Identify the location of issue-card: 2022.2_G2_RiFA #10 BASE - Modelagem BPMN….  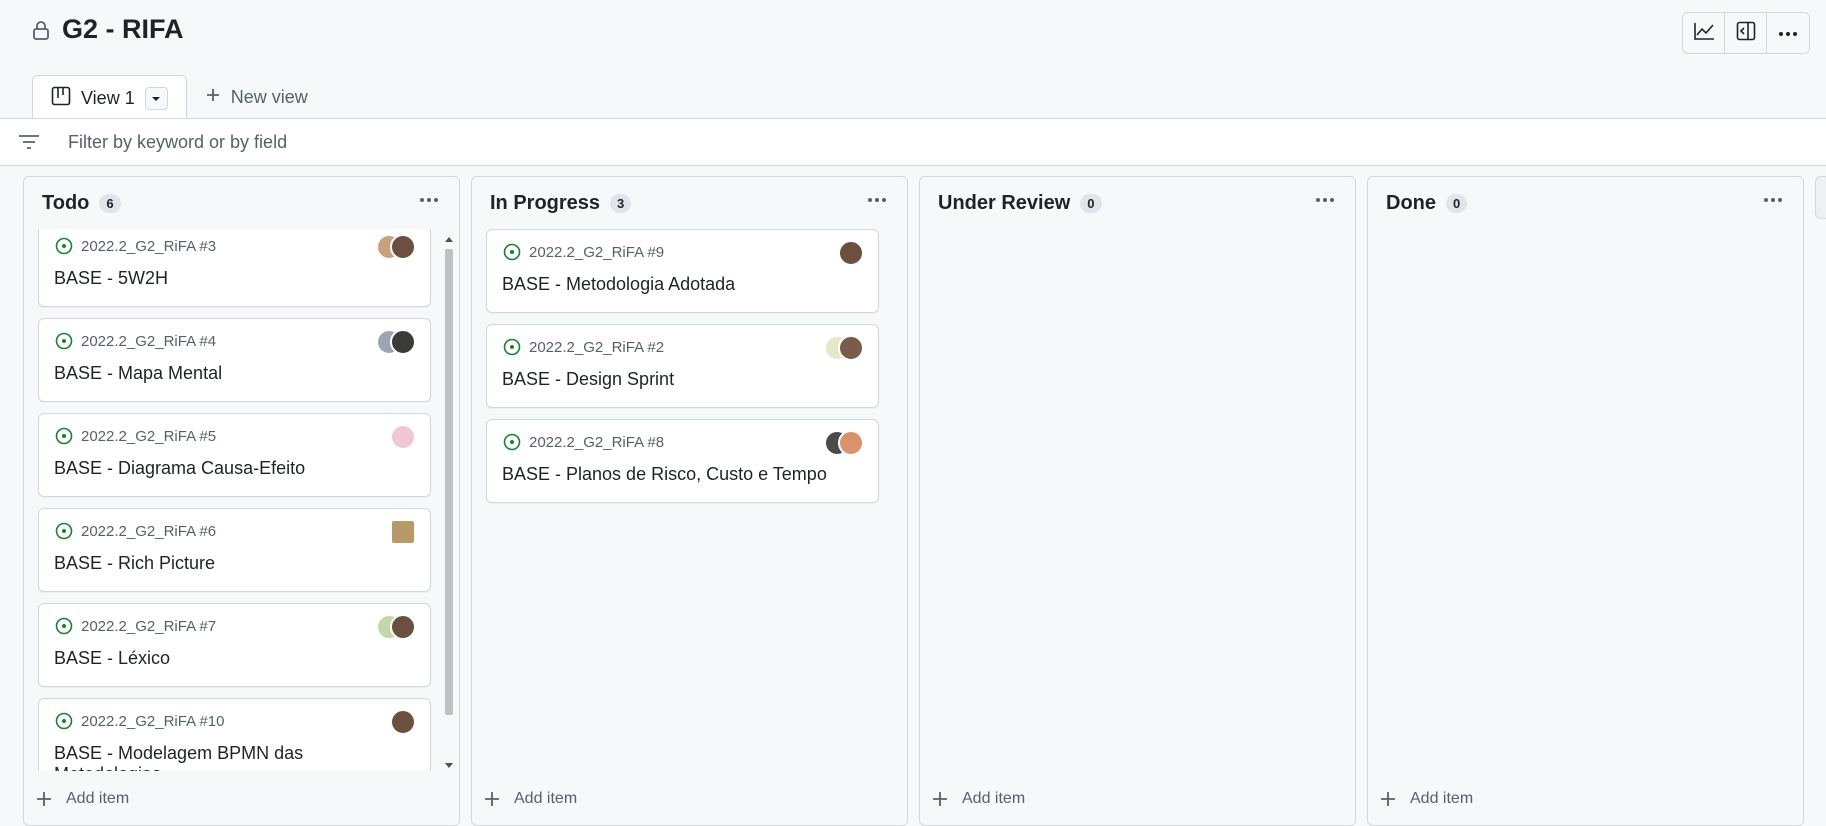
(234, 734).